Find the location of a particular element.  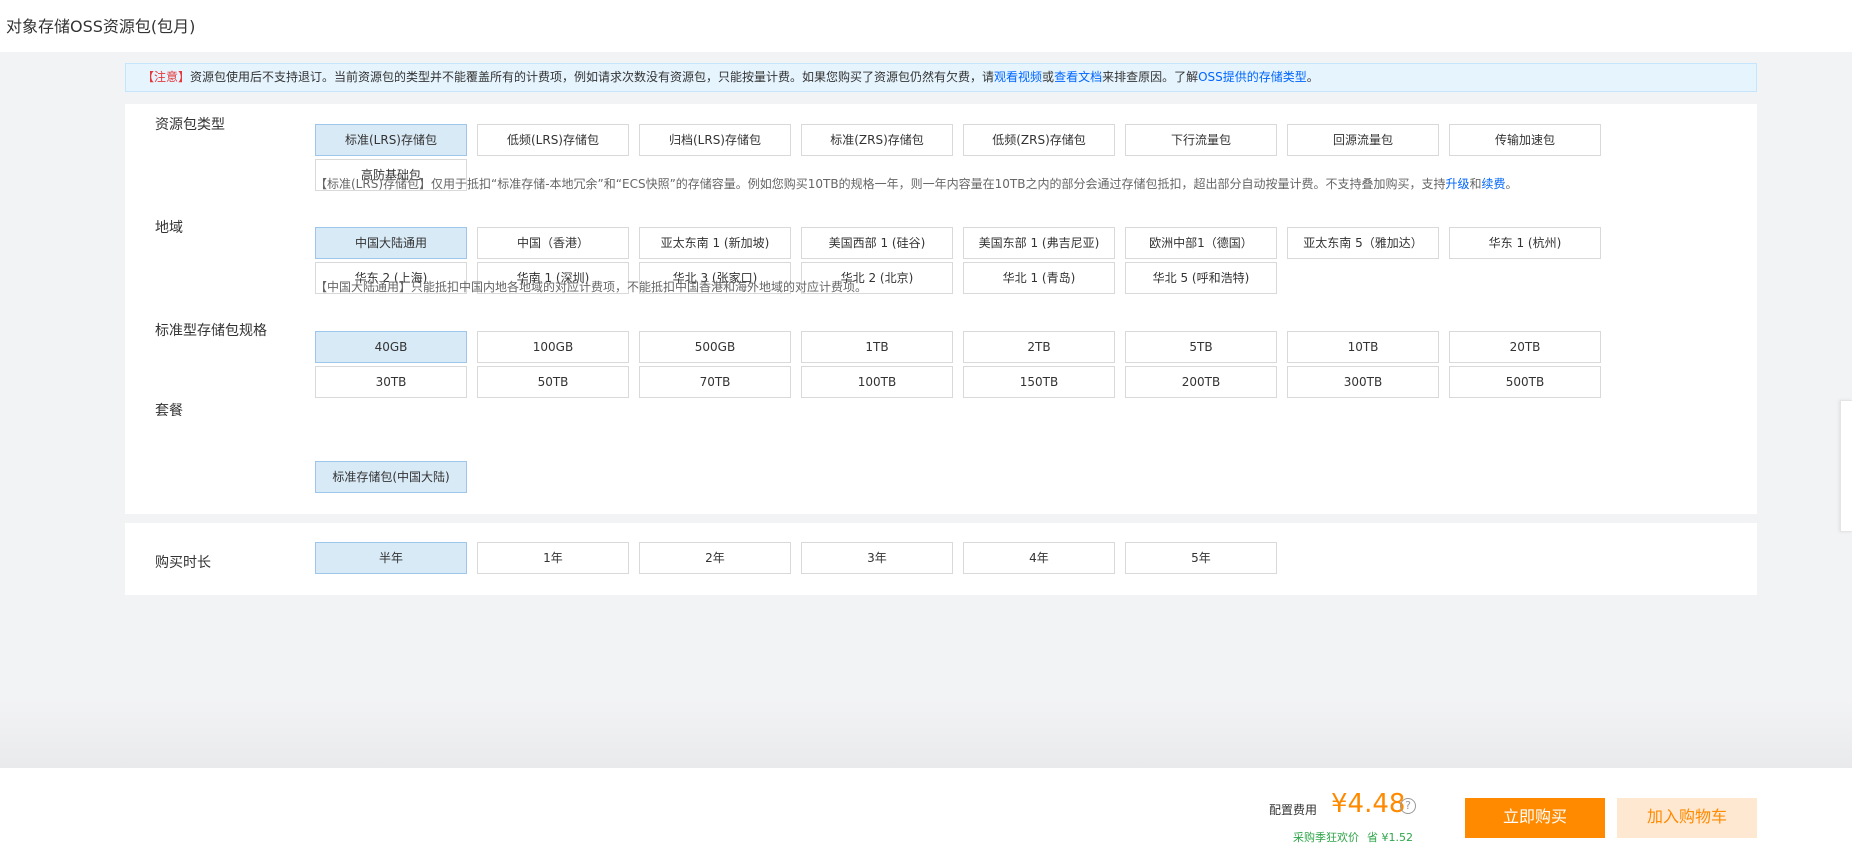

package-hint-and: 和 is located at coordinates (1475, 184).